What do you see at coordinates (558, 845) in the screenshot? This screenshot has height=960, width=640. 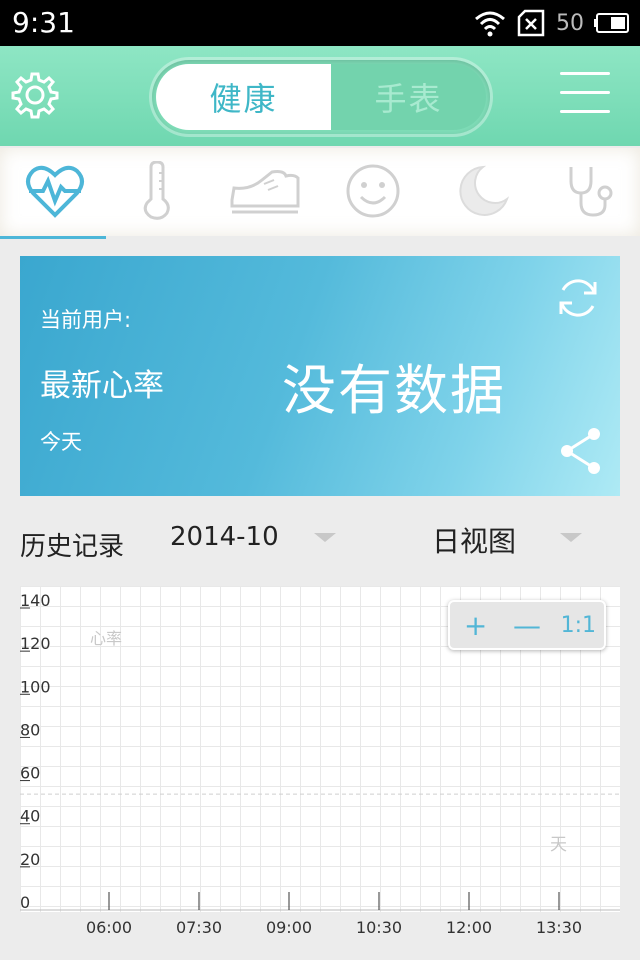 I see `x-axis-unit: 天` at bounding box center [558, 845].